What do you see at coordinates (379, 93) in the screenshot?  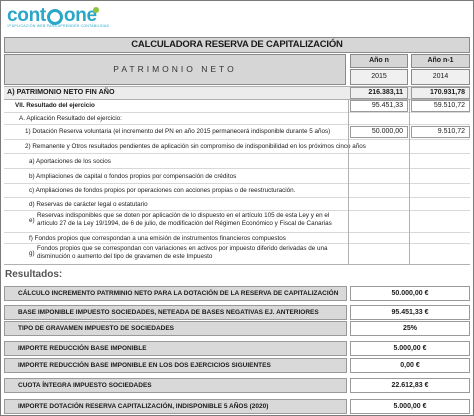 I see `patrimonio-neto-fin-n: 216.383,11` at bounding box center [379, 93].